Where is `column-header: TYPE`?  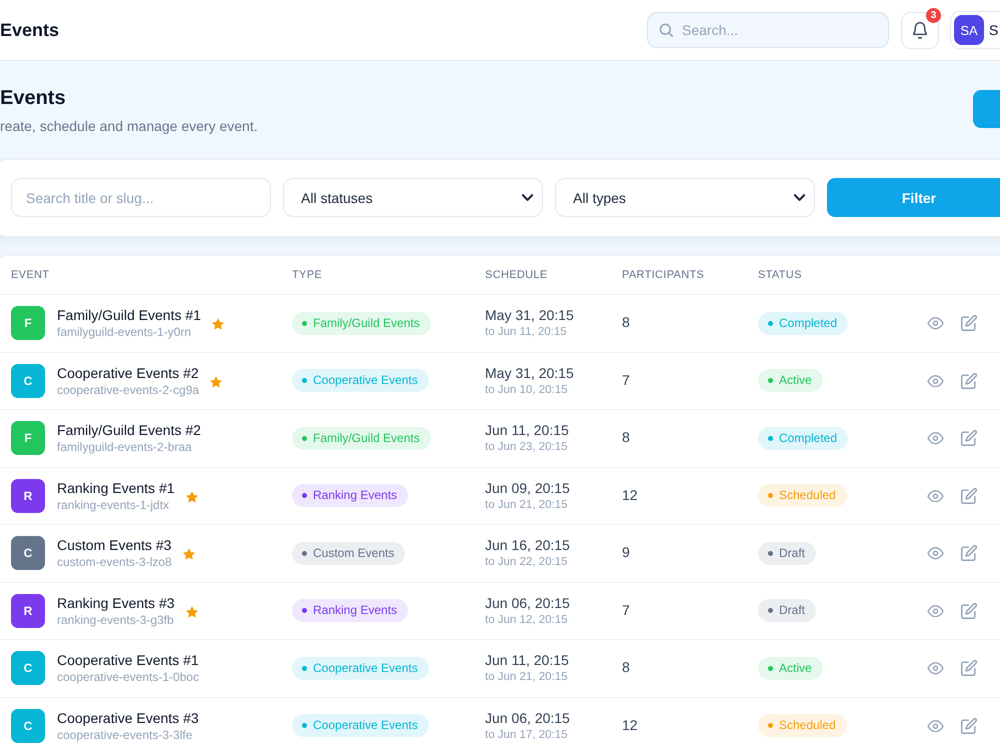 column-header: TYPE is located at coordinates (308, 275).